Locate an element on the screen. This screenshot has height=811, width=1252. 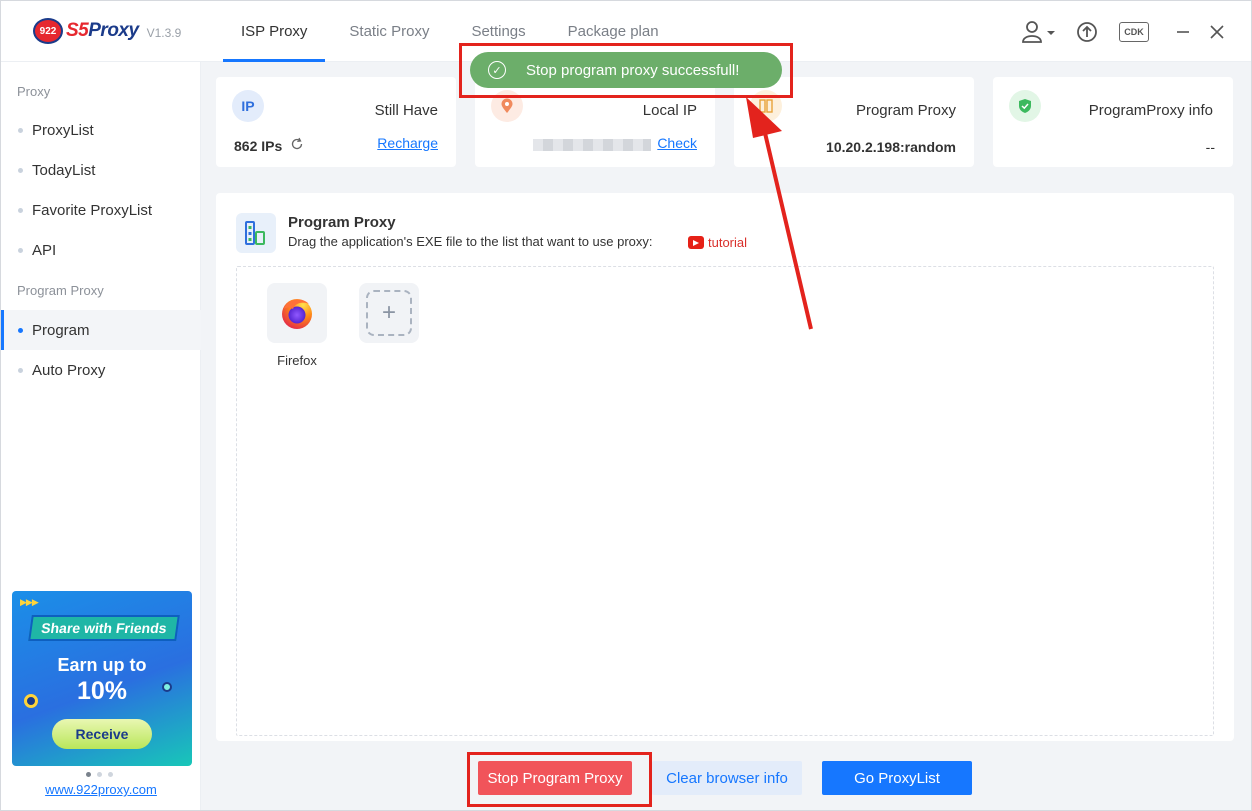
panel-title: Program Proxy is located at coordinates (342, 222).